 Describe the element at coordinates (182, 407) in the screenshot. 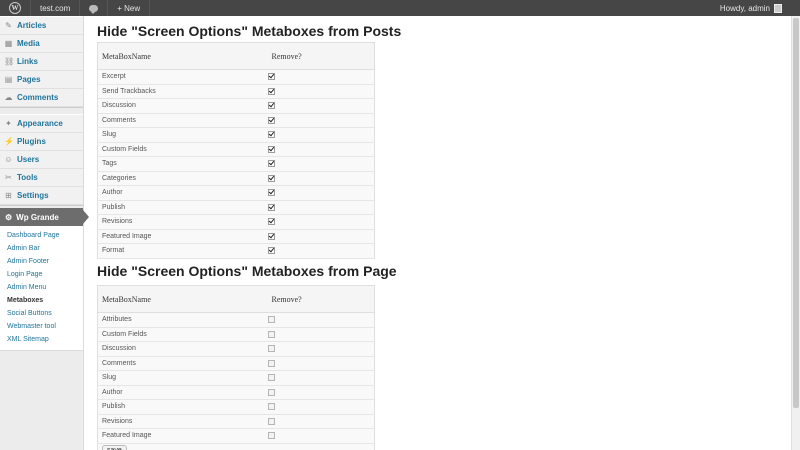

I see `metabox-name-cell: Publish` at that location.